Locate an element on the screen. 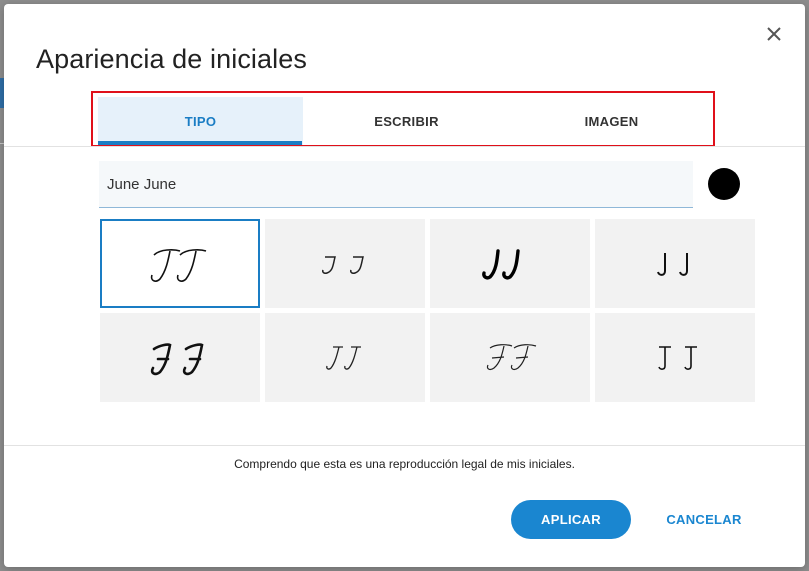  dialog-title: Apariencia de iniciales is located at coordinates (171, 59).